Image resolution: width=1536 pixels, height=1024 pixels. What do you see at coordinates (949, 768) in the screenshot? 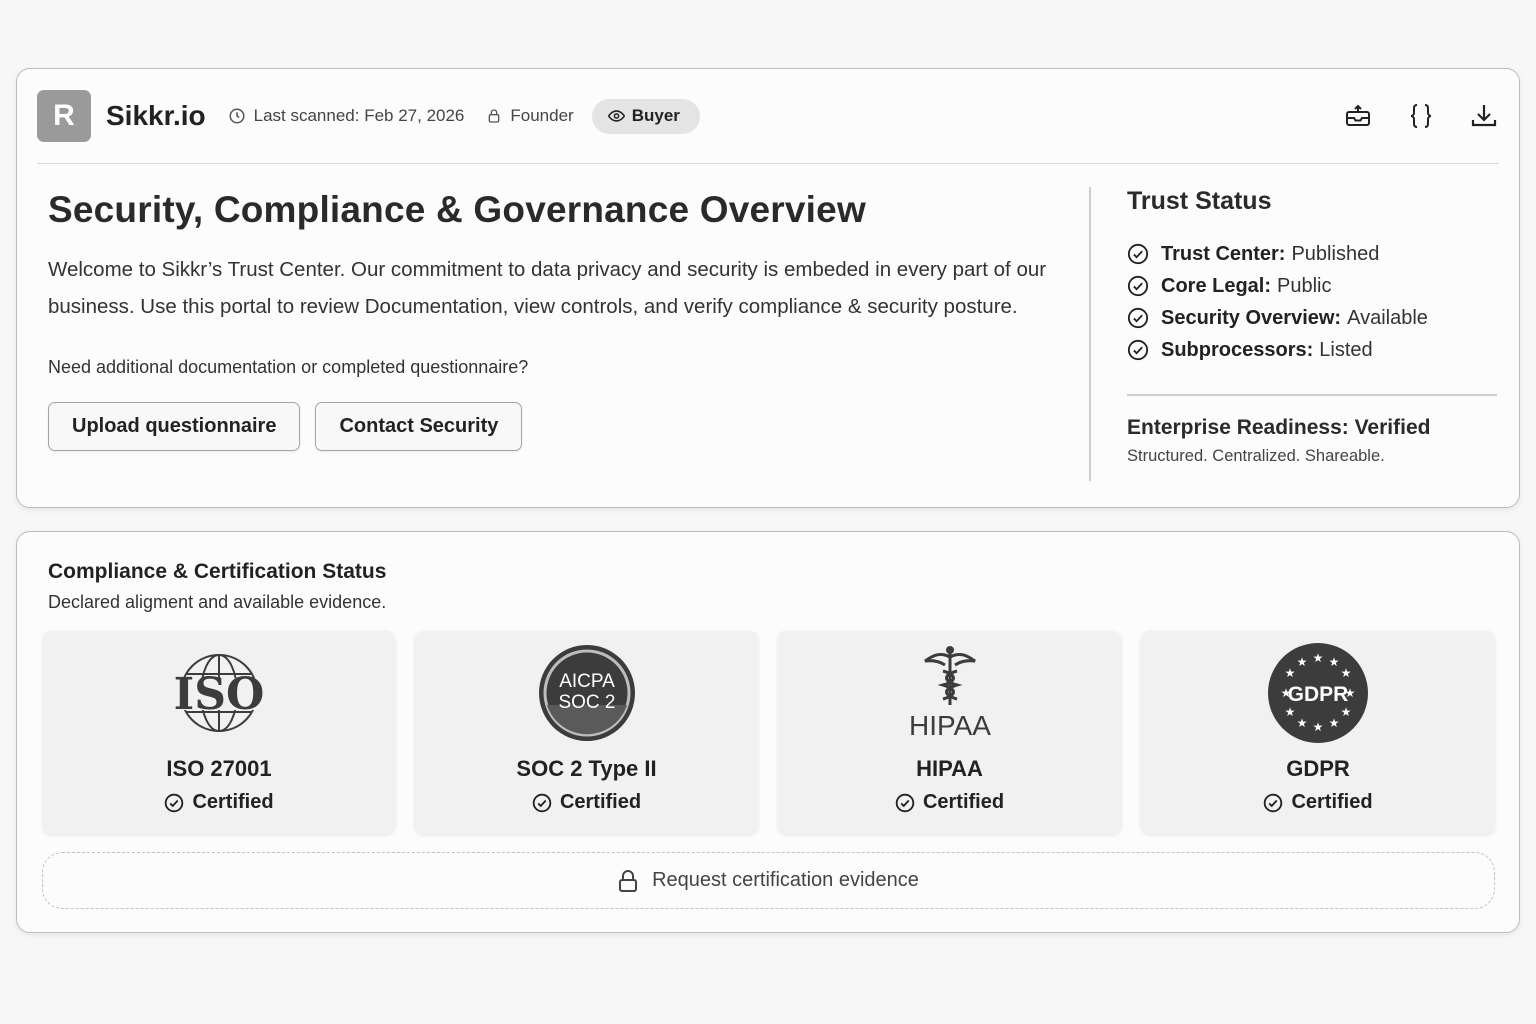
I see `certification-name: HIPAA` at bounding box center [949, 768].